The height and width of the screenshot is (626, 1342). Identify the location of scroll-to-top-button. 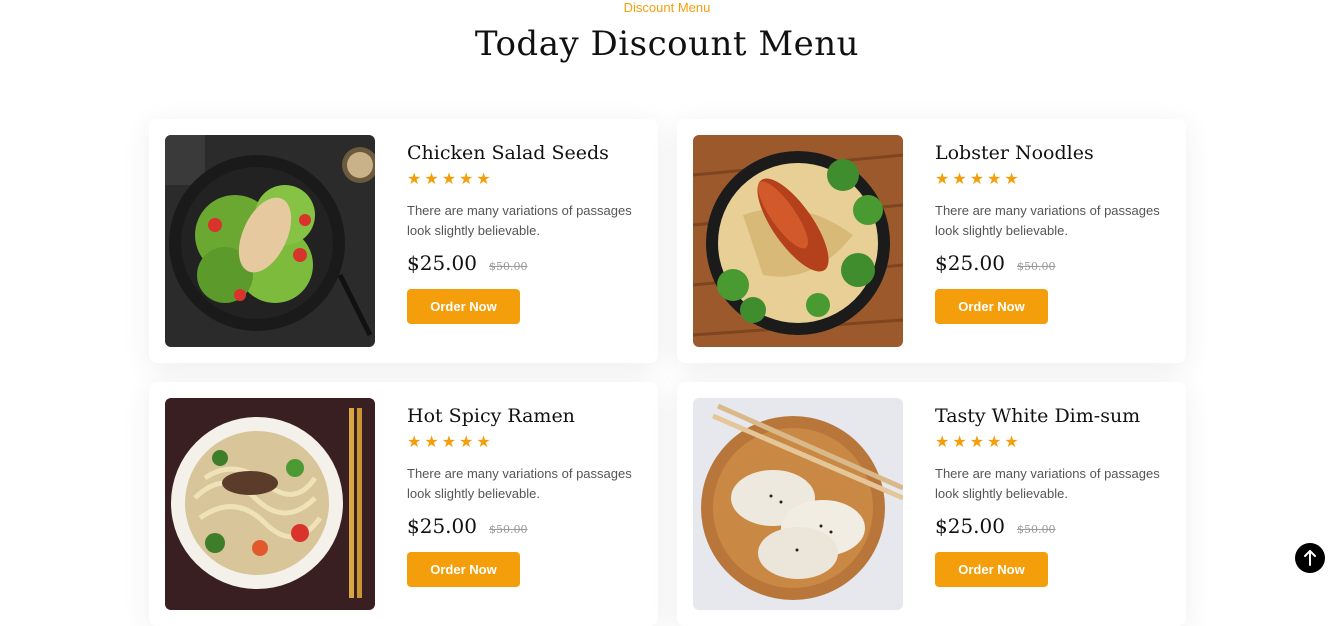
(1310, 558).